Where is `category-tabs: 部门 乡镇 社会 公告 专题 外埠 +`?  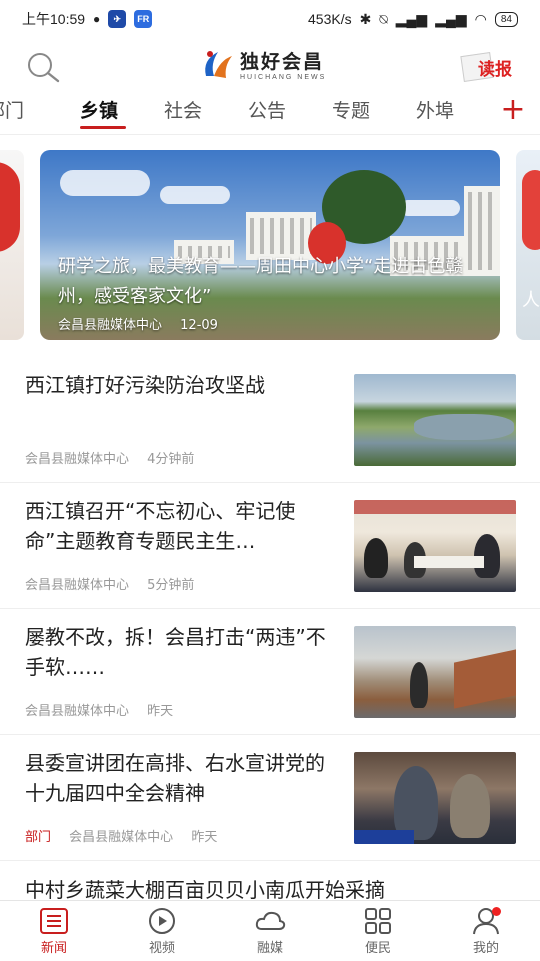 category-tabs: 部门 乡镇 社会 公告 专题 外埠 + is located at coordinates (270, 113).